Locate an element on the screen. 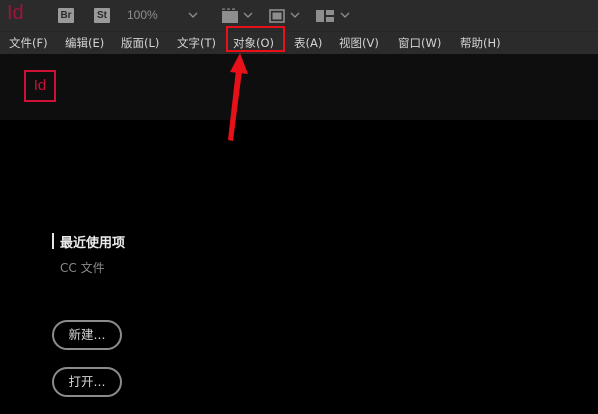 The width and height of the screenshot is (598, 414). indesign-logo: Id is located at coordinates (15, 13).